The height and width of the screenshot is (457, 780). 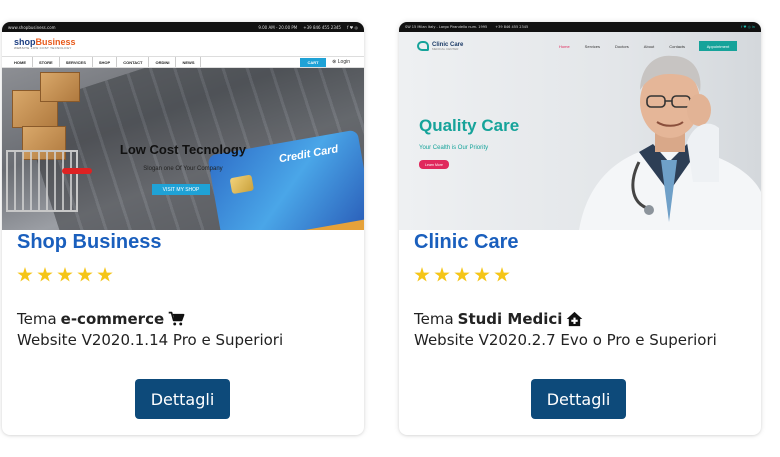 What do you see at coordinates (434, 164) in the screenshot?
I see `preview-cta-button: Learn More` at bounding box center [434, 164].